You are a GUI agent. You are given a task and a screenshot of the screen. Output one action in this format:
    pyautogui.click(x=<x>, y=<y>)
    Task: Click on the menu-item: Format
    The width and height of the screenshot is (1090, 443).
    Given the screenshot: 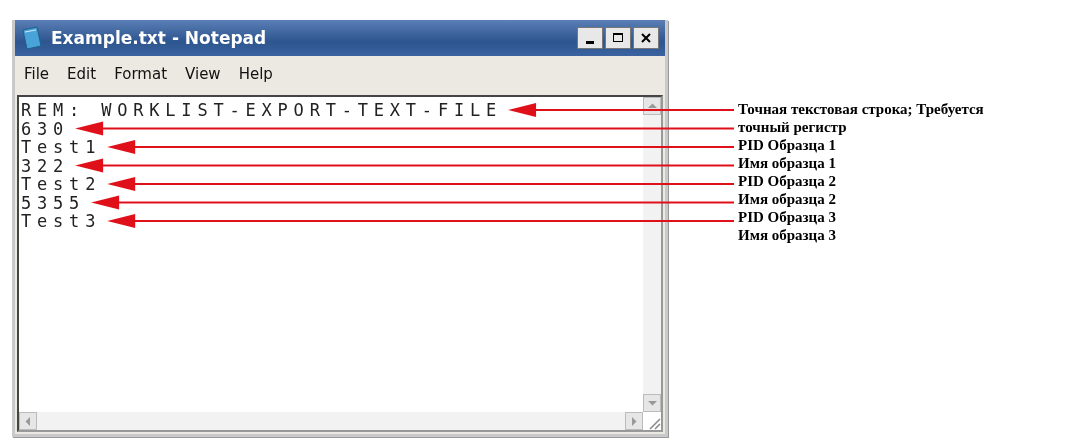 What is the action you would take?
    pyautogui.click(x=141, y=74)
    